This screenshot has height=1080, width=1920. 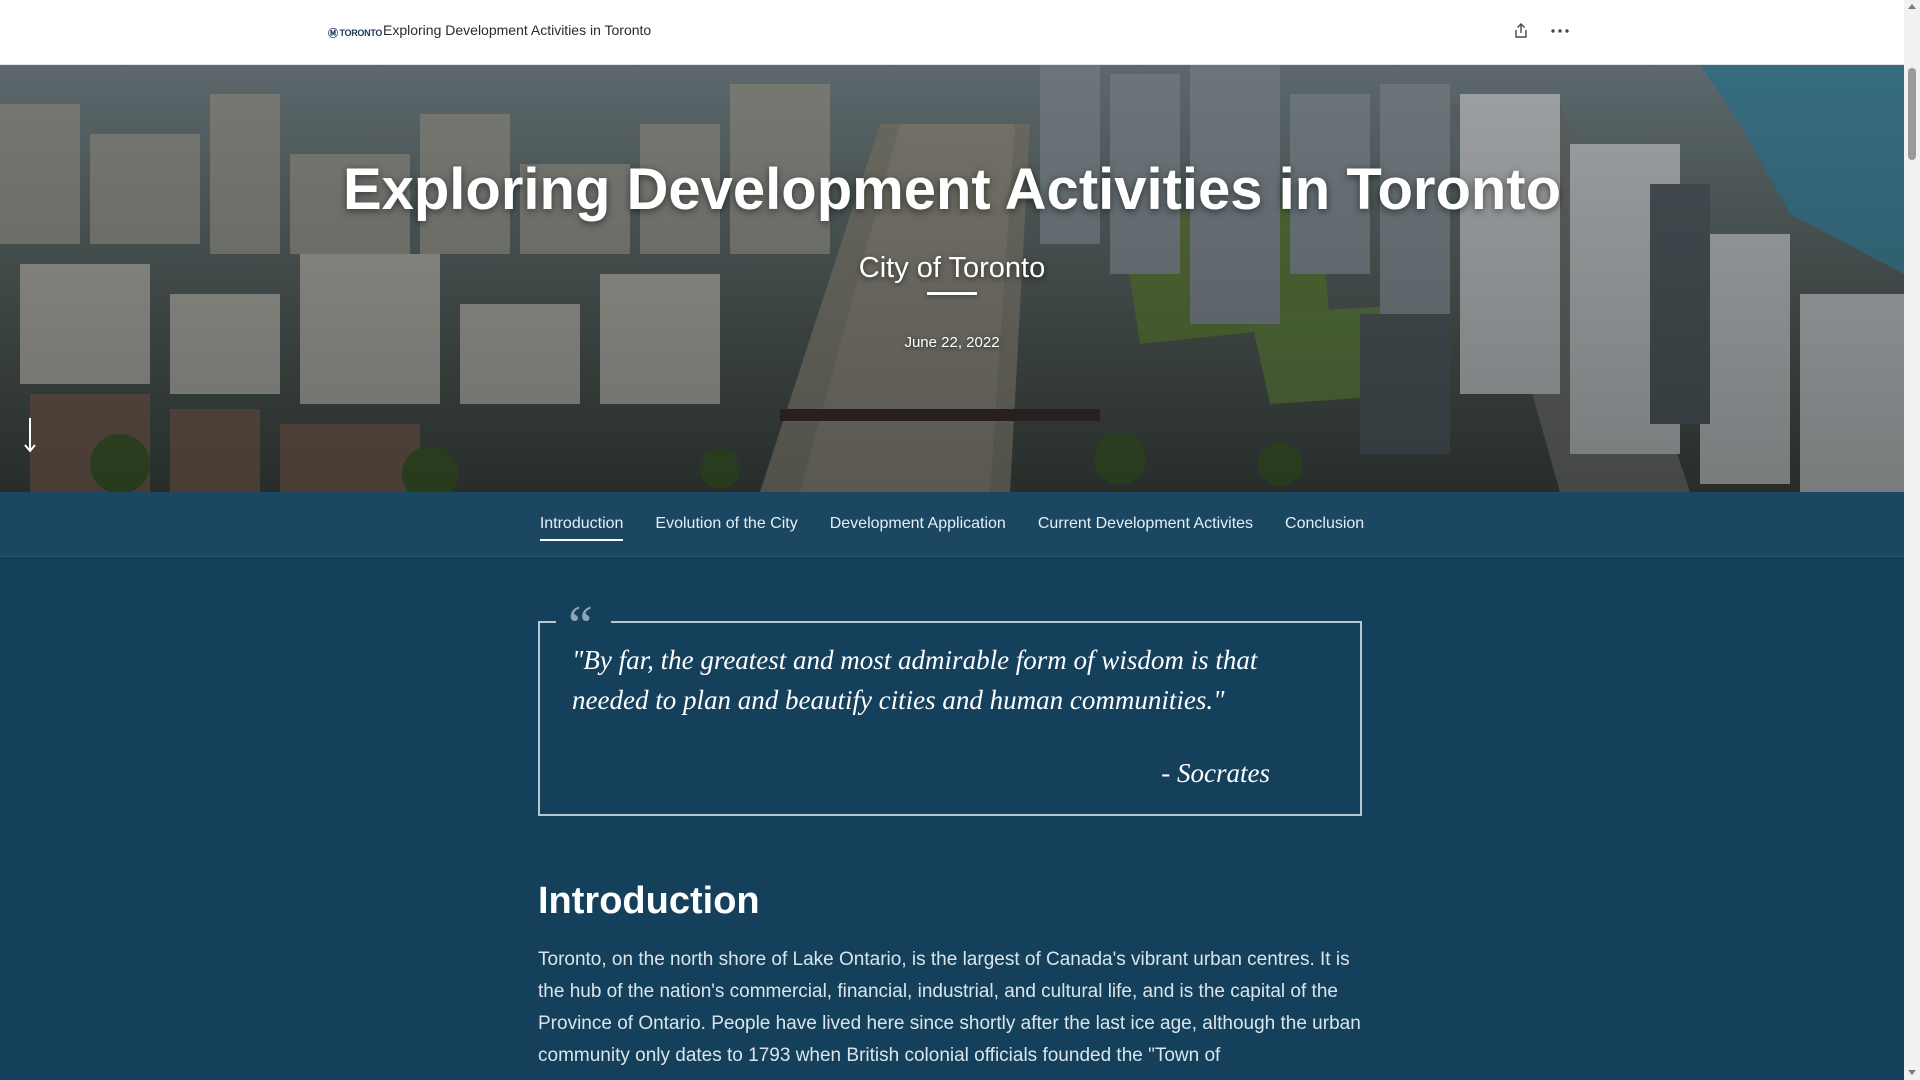 What do you see at coordinates (581, 525) in the screenshot?
I see `nav-tab-introduction: Introduction` at bounding box center [581, 525].